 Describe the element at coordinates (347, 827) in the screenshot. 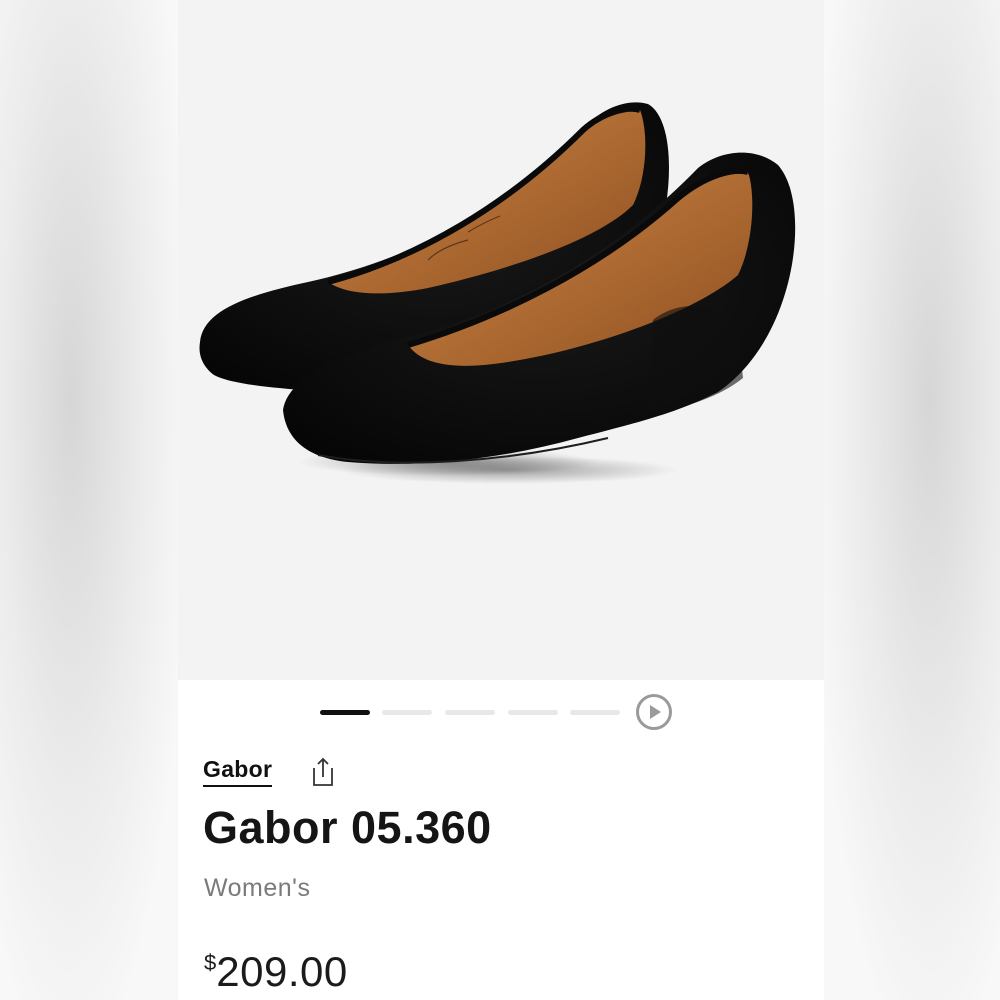

I see `product-title: Gabor 05.360` at that location.